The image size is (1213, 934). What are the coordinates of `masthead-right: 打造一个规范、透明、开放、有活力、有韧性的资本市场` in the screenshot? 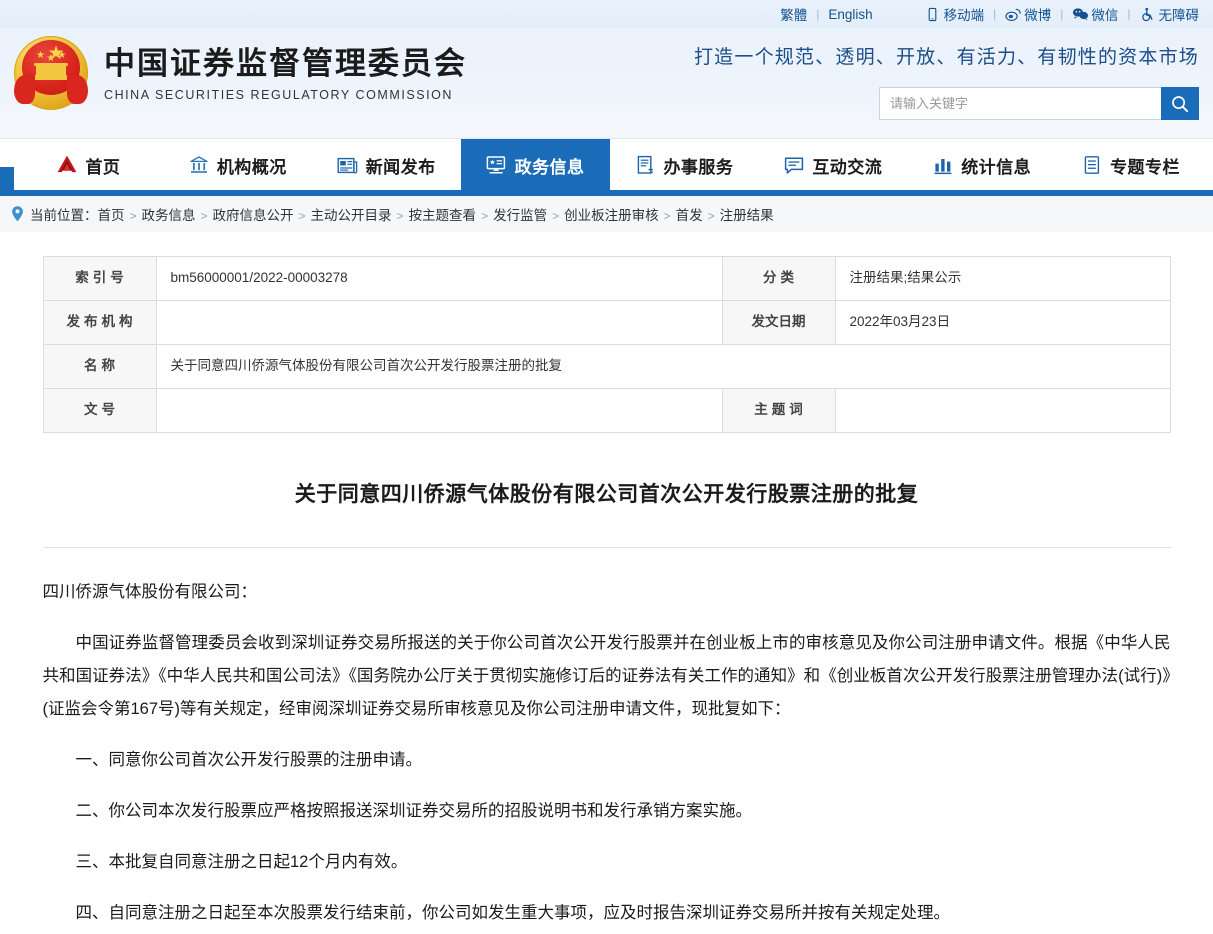 It's located at (934, 74).